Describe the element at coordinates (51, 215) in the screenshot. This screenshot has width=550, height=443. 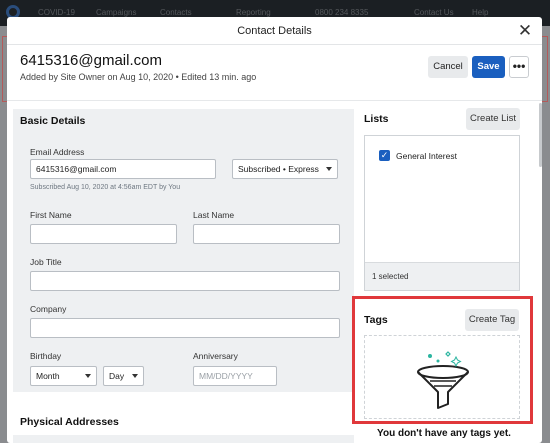
I see `first-name-label: First Name` at that location.